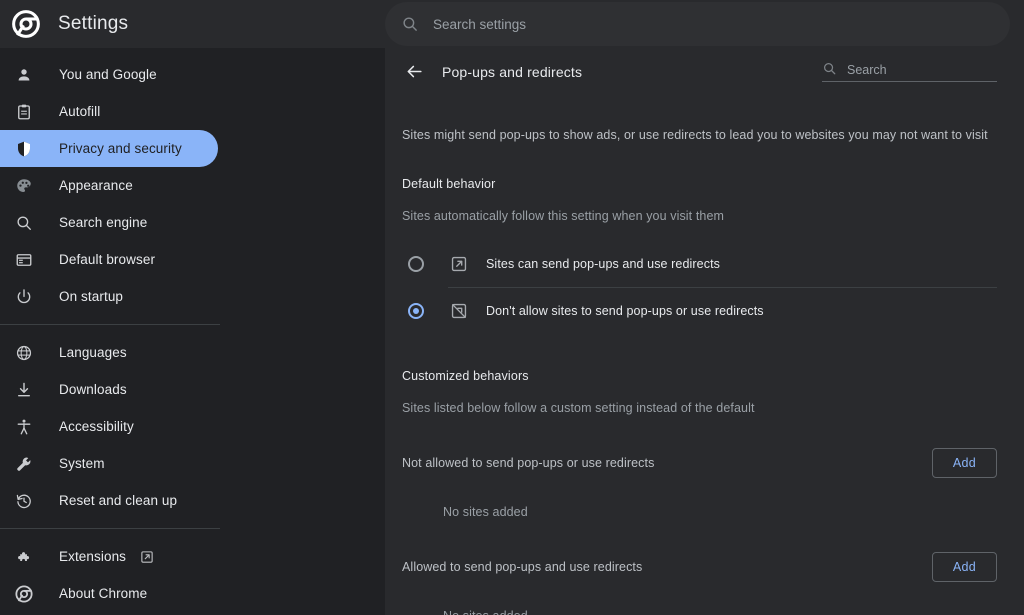 This screenshot has height=615, width=1024. What do you see at coordinates (103, 222) in the screenshot?
I see `sidebar-item-label: Search engine` at bounding box center [103, 222].